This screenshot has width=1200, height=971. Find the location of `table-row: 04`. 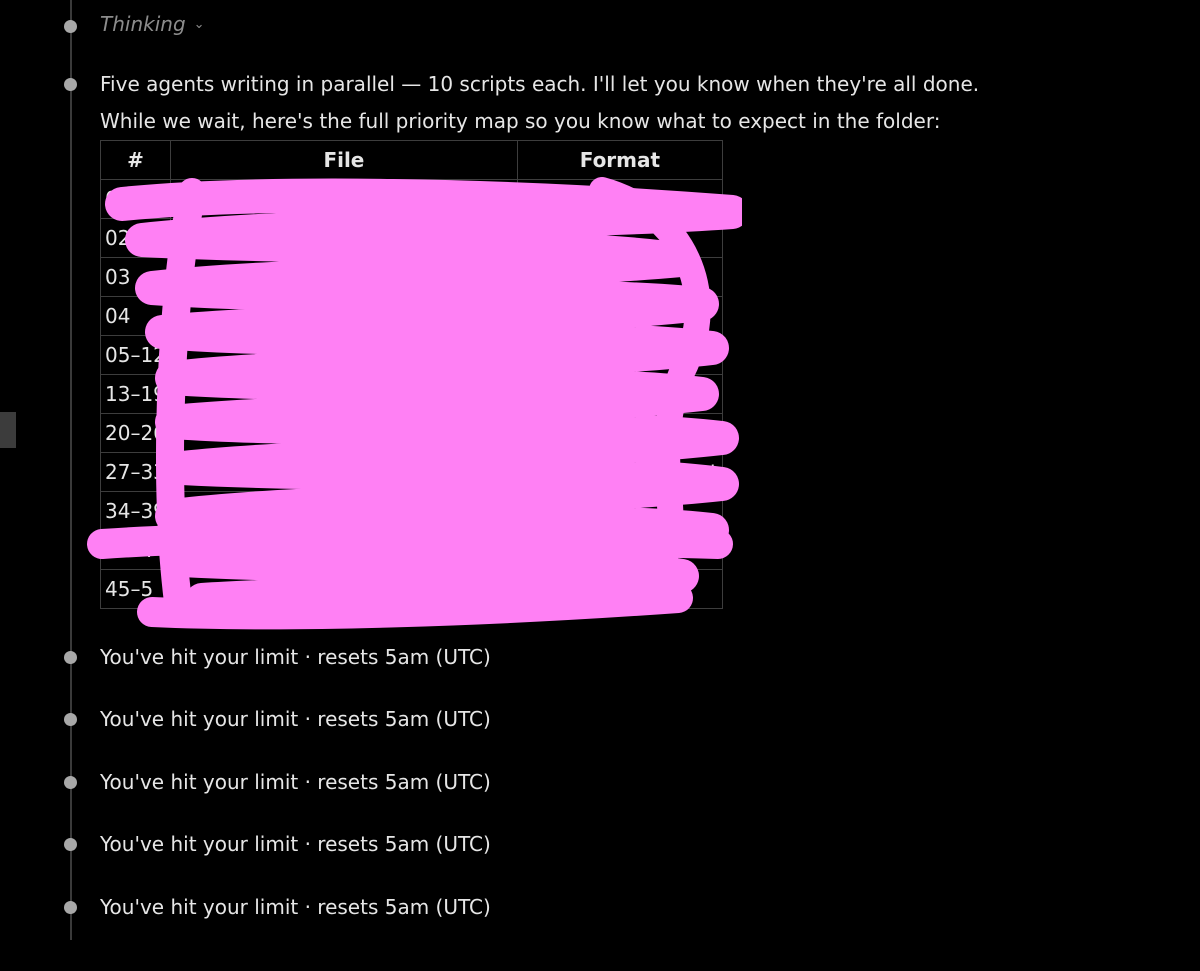

table-row: 04 is located at coordinates (411, 316).